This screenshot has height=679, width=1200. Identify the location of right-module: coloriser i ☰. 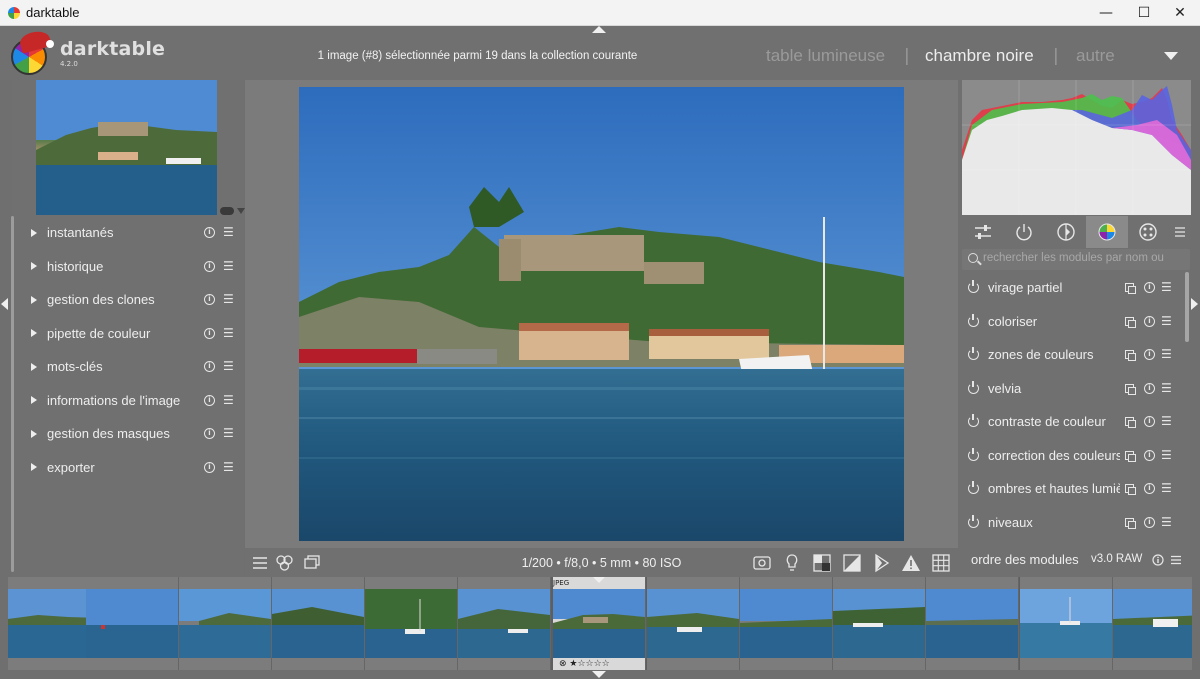
(1072, 322).